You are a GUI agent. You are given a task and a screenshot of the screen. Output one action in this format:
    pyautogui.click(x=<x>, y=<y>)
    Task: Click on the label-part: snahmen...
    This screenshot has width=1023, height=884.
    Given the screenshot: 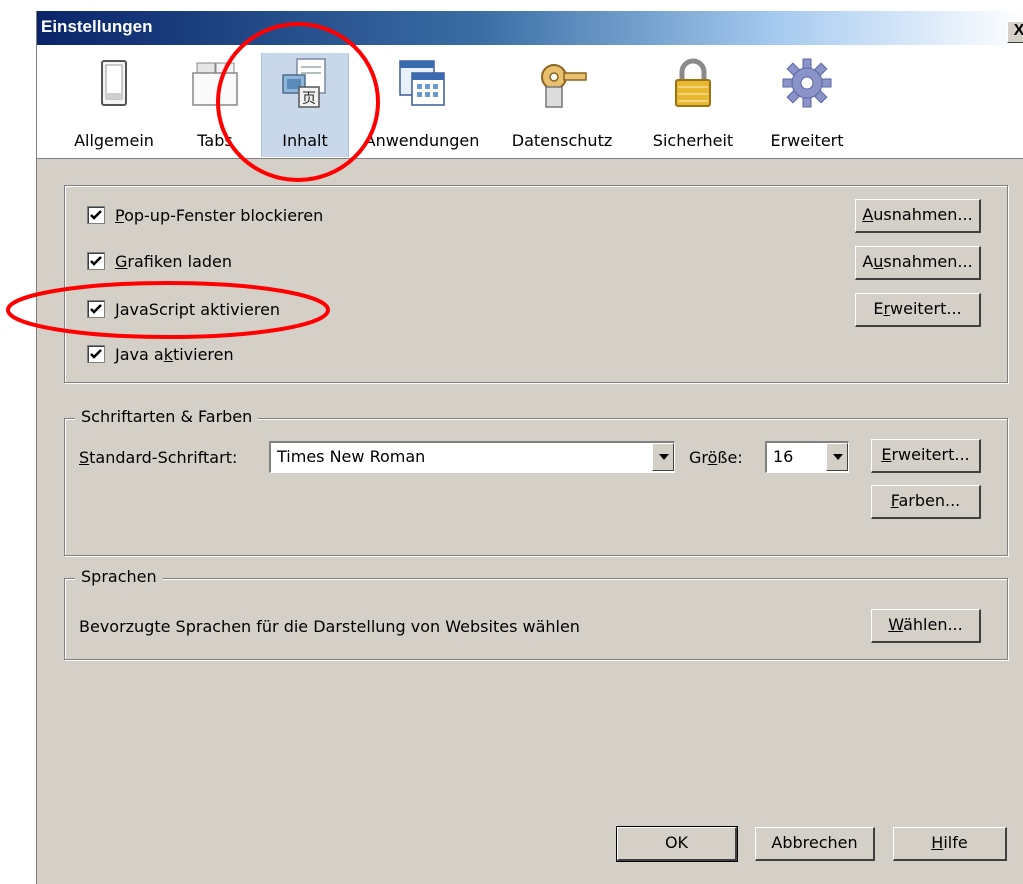 What is the action you would take?
    pyautogui.click(x=928, y=261)
    